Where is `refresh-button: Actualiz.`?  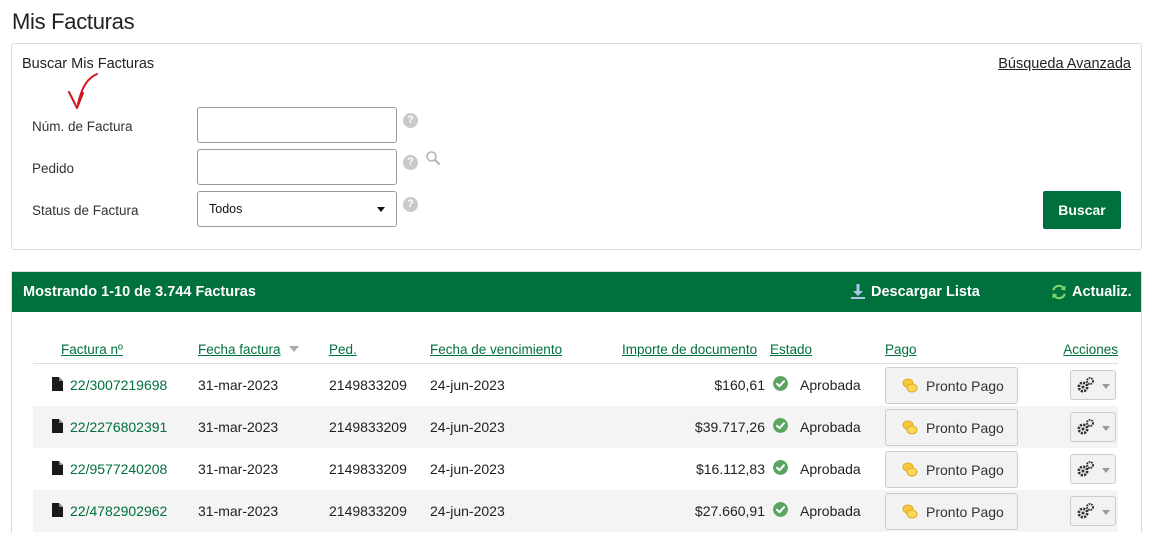 refresh-button: Actualiz. is located at coordinates (1091, 292).